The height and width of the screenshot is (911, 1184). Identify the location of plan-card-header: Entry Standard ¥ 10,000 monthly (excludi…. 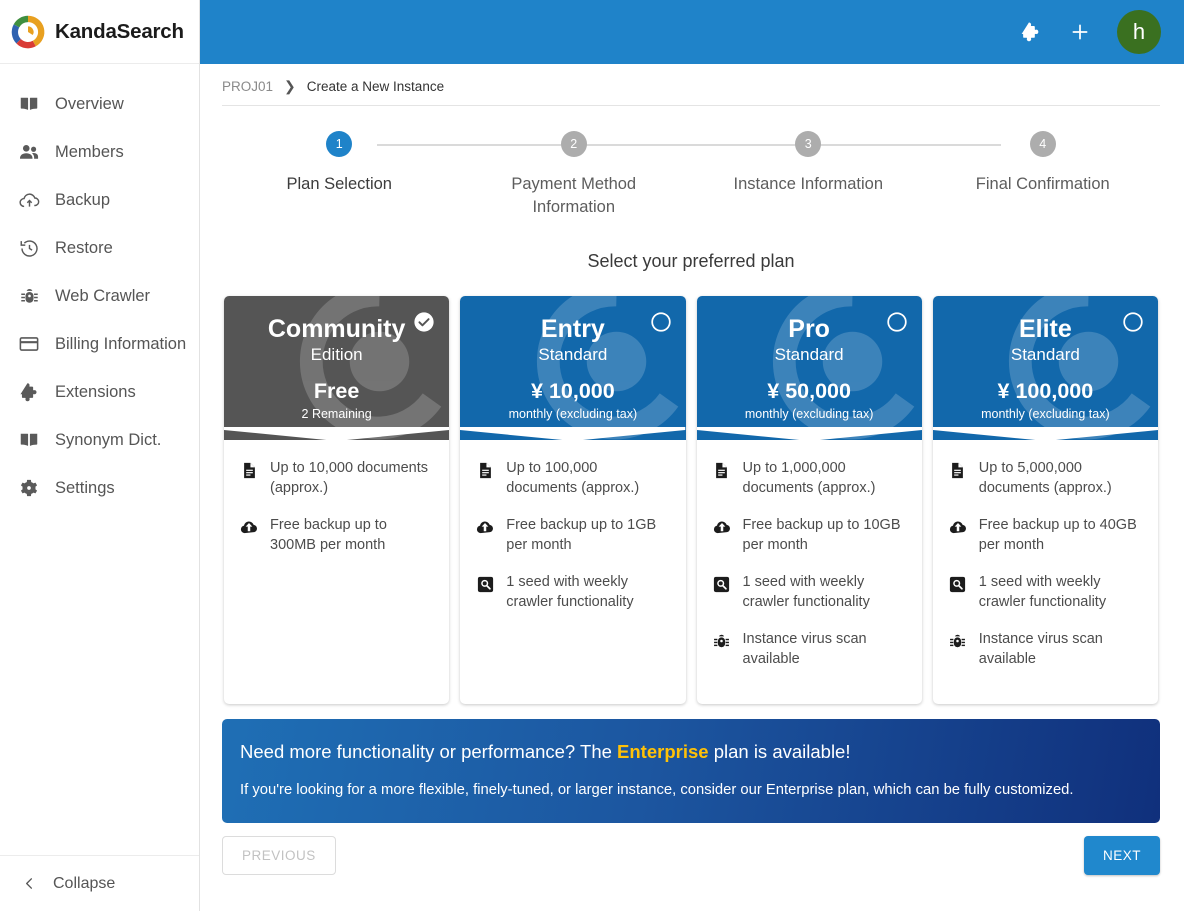
(573, 368).